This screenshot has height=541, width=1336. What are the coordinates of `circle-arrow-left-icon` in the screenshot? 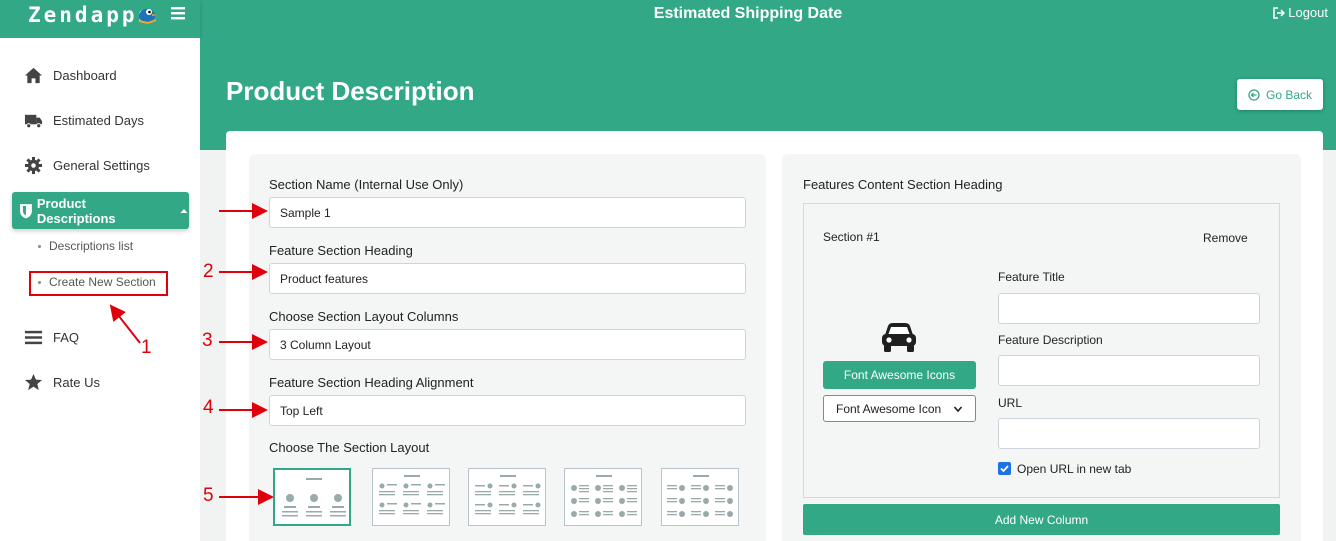 It's located at (1254, 94).